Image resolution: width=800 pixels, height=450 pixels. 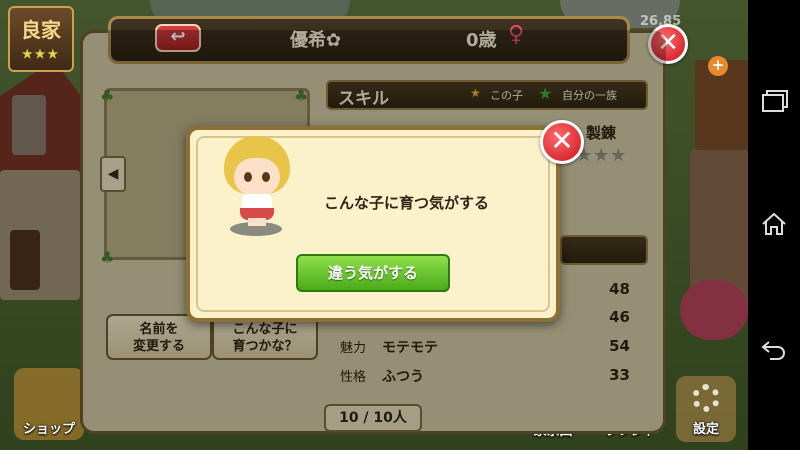 What do you see at coordinates (562, 142) in the screenshot?
I see `dialog-close-button: ✕` at bounding box center [562, 142].